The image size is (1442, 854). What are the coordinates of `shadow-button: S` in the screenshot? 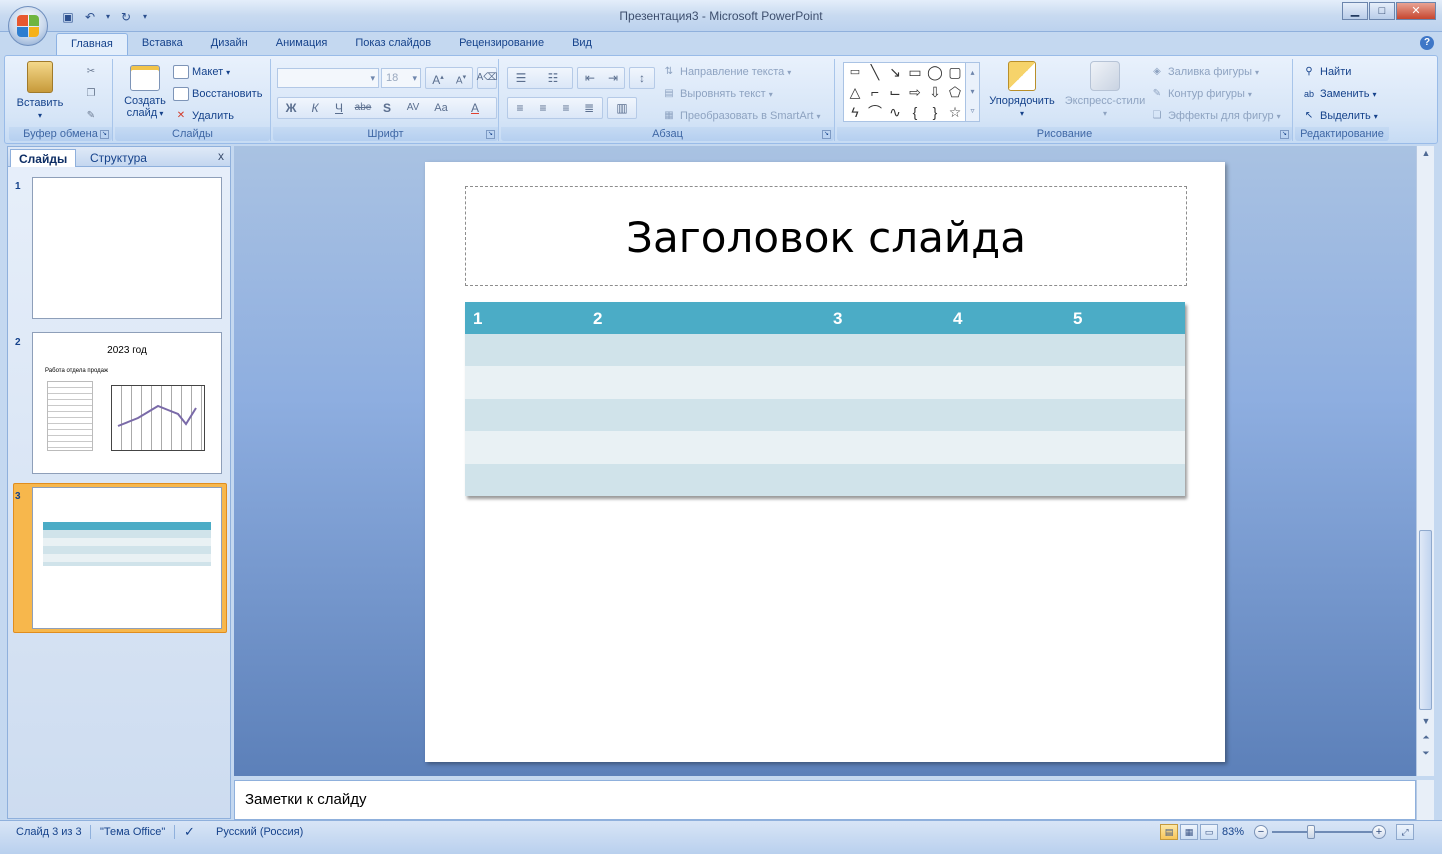 It's located at (387, 108).